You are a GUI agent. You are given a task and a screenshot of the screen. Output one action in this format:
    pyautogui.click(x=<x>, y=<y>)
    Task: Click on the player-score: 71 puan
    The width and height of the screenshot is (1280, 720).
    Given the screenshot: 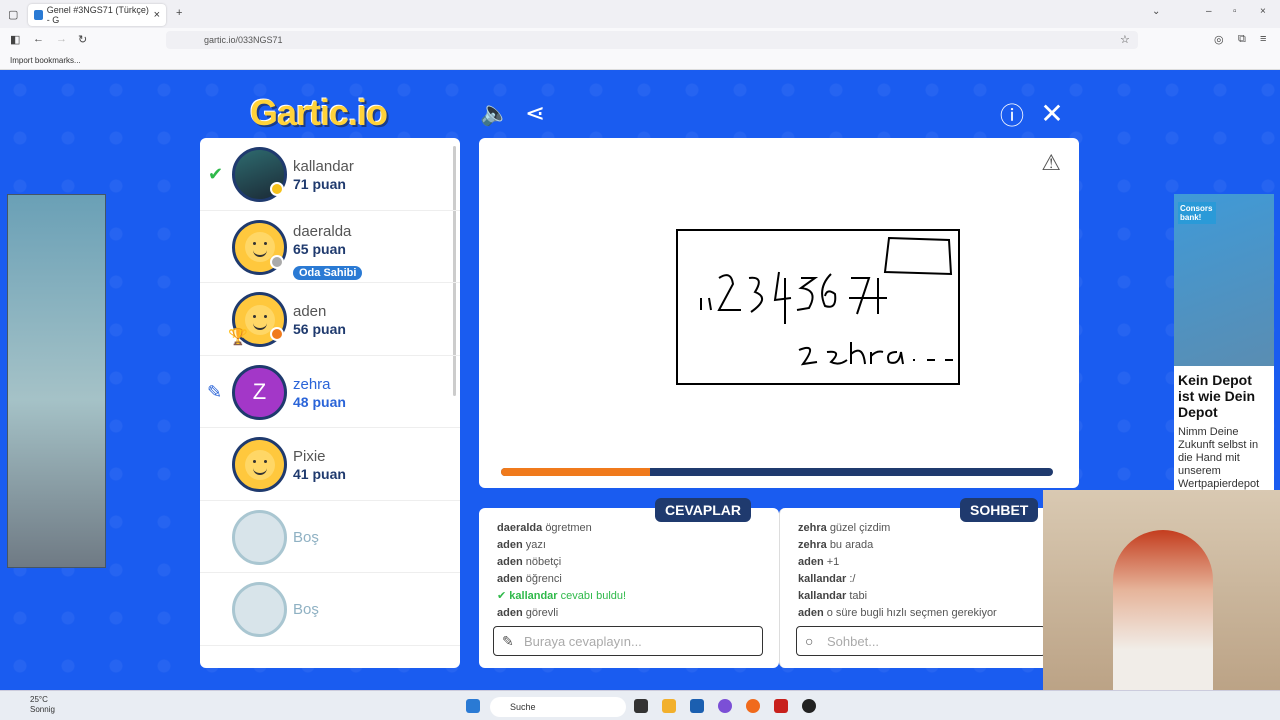 What is the action you would take?
    pyautogui.click(x=319, y=184)
    